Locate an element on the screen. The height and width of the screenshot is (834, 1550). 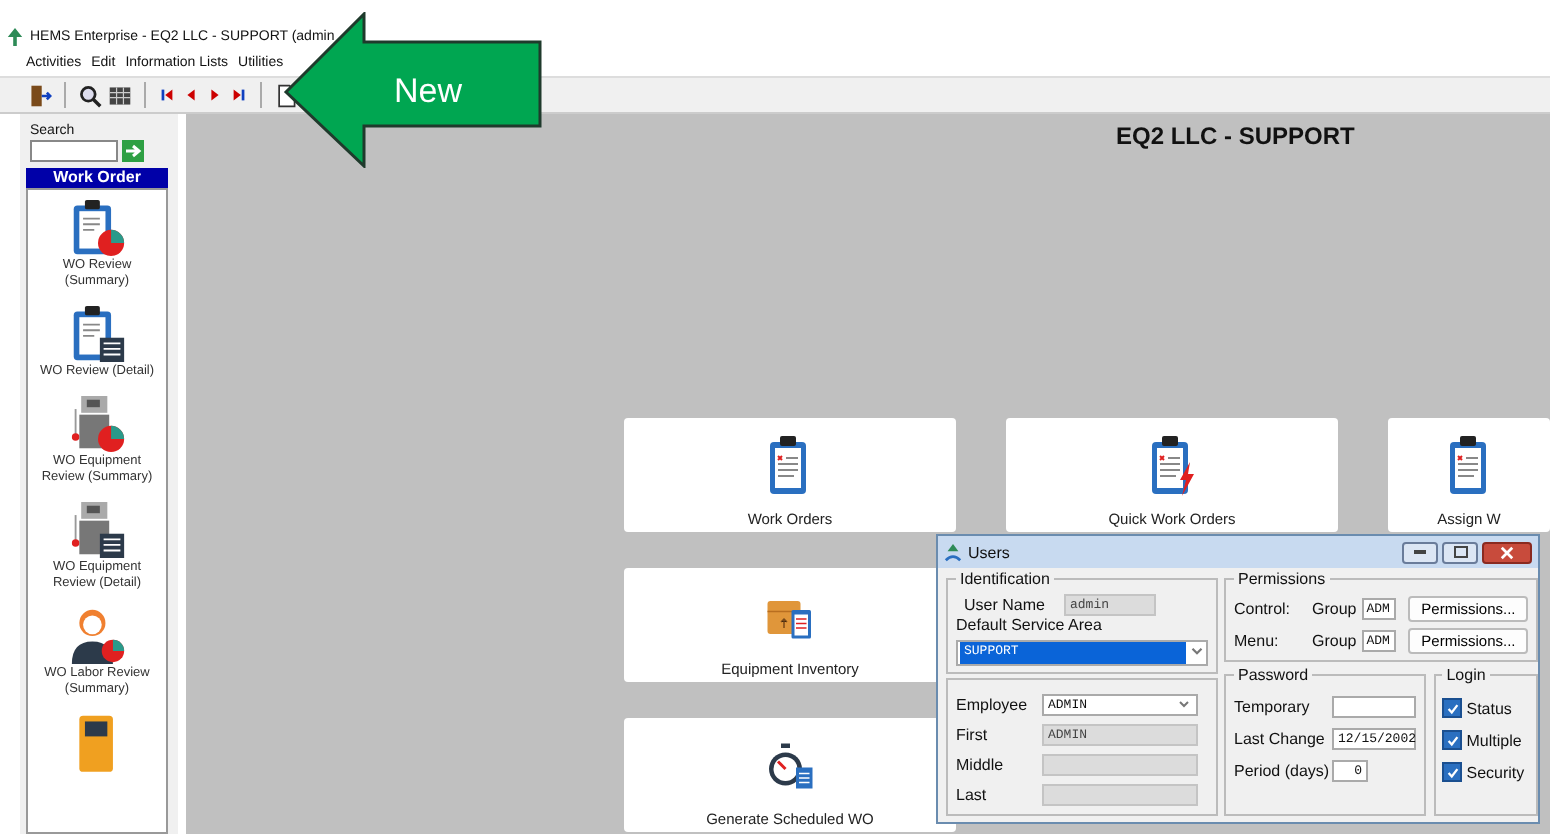
field-label: Employee is located at coordinates (993, 705).